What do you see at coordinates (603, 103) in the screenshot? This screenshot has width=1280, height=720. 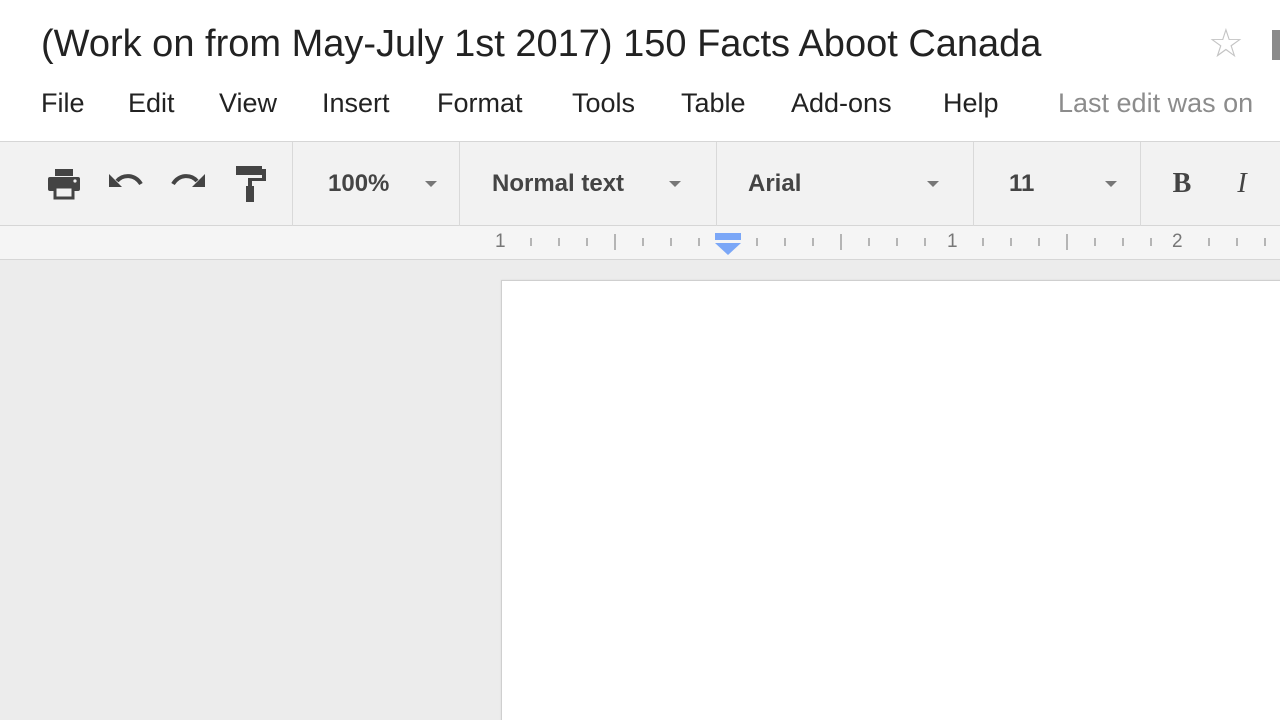 I see `menu-tools: Tools` at bounding box center [603, 103].